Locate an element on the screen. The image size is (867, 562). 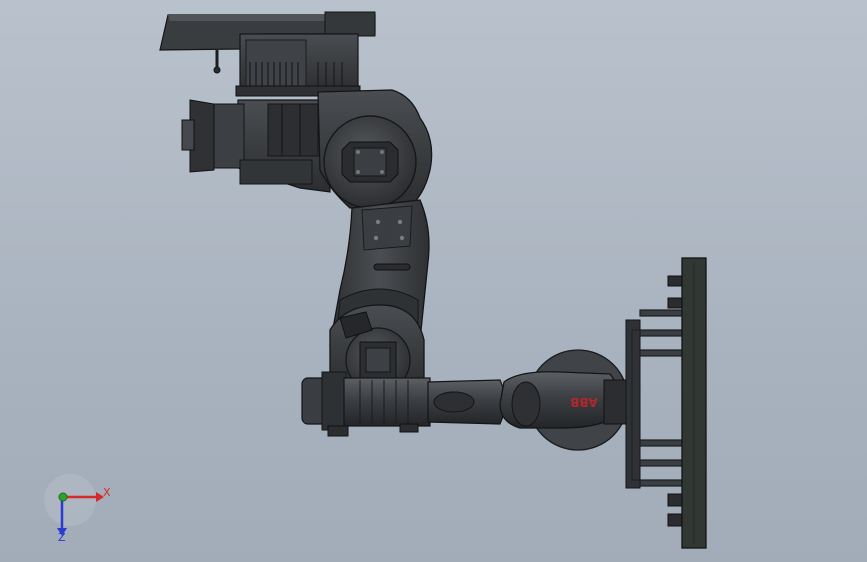
y-axis-dot is located at coordinates (63, 497).